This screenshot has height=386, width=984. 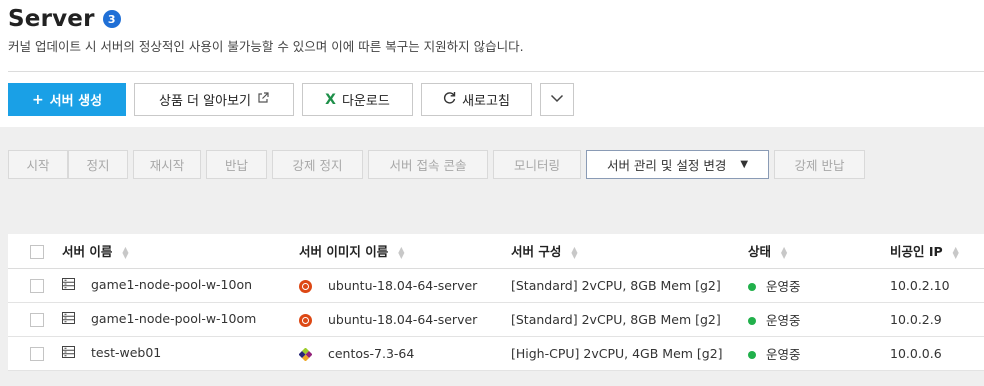 I want to click on toolbar: + 서버 생성 상품 더 알아보기 X 다운로드 새로고침, so click(x=291, y=99).